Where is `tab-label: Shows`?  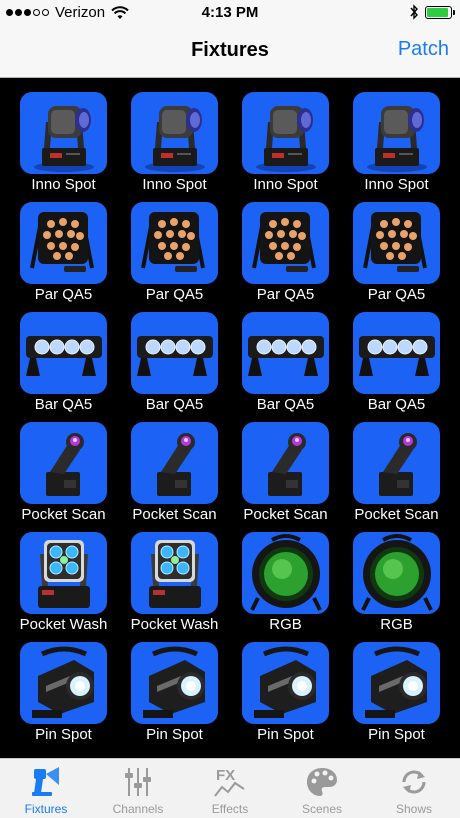
tab-label: Shows is located at coordinates (414, 809).